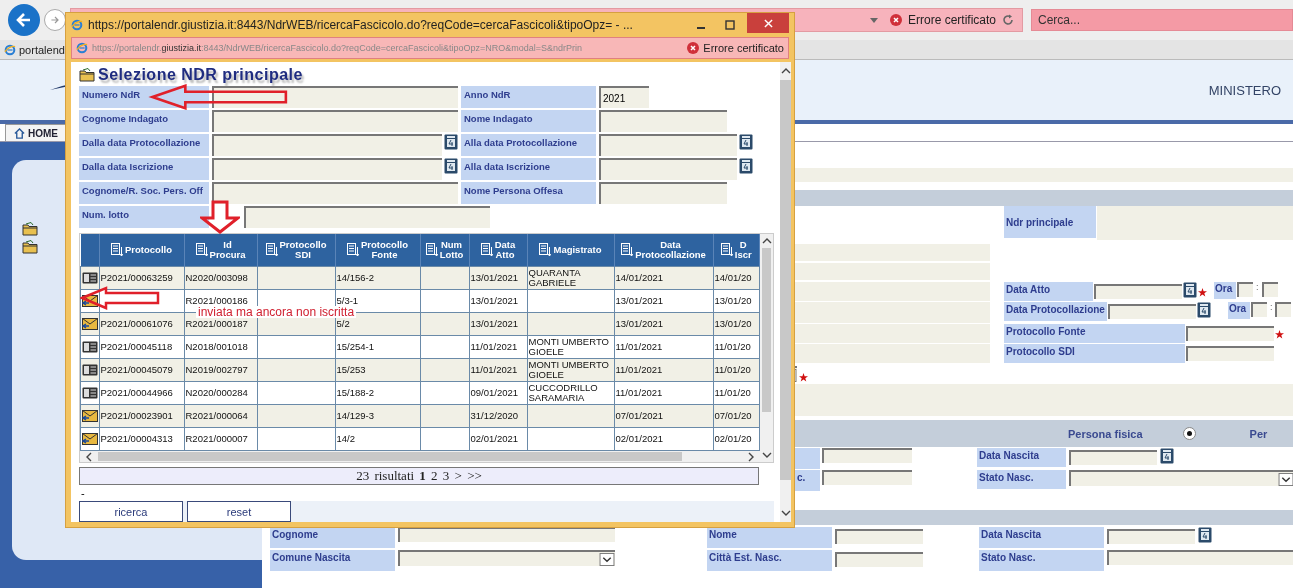 This screenshot has height=588, width=1293. Describe the element at coordinates (137, 439) in the screenshot. I see `table-cell-text: P2021/00004313` at that location.